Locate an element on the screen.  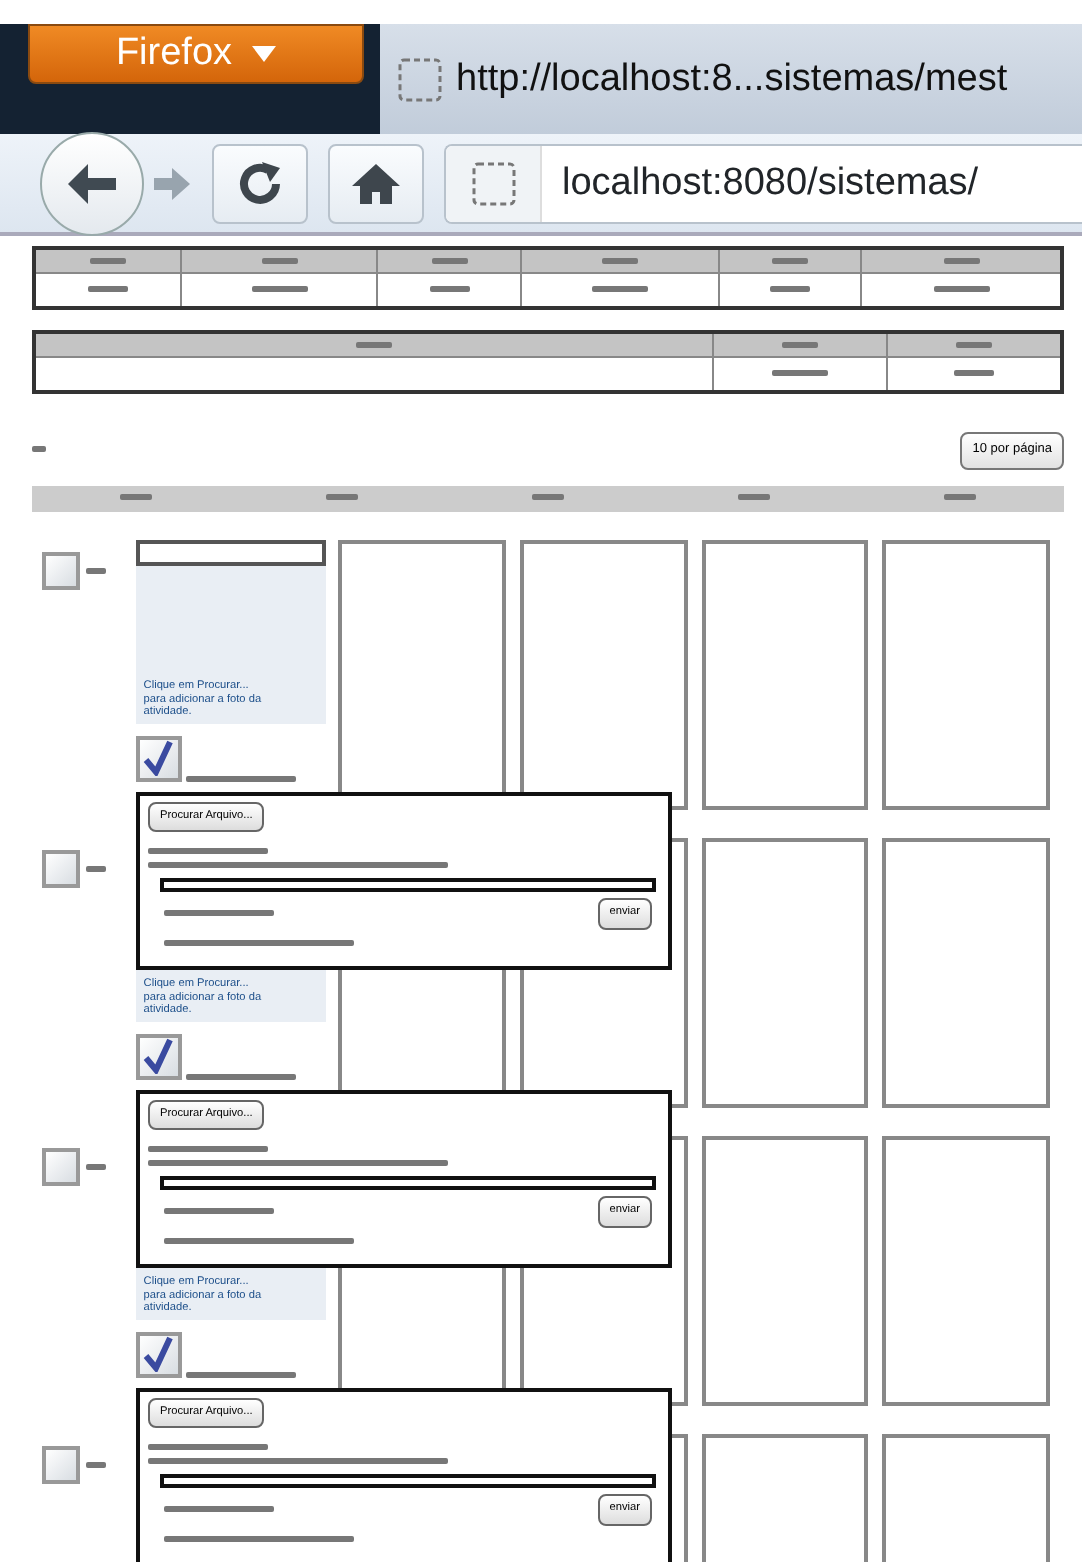
text-field is located at coordinates (230, 552).